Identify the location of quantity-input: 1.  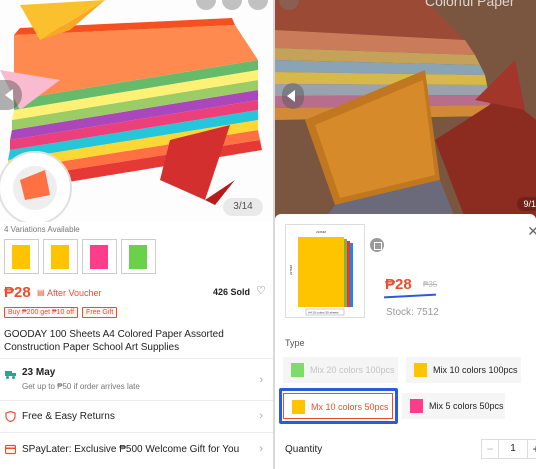
(513, 449).